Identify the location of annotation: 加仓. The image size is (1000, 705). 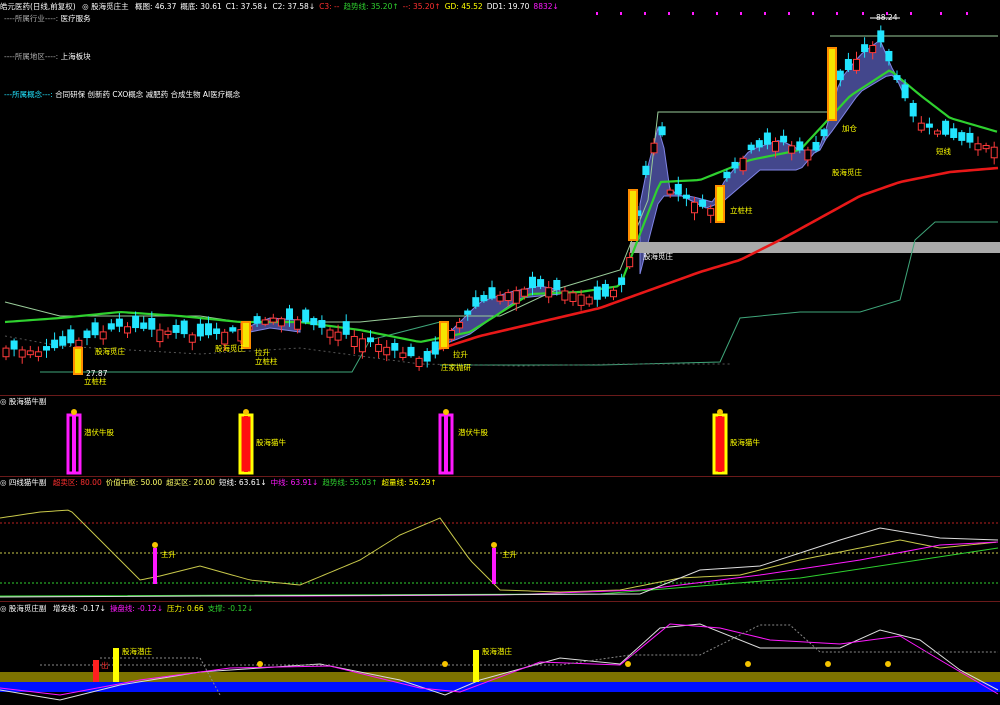
(849, 128).